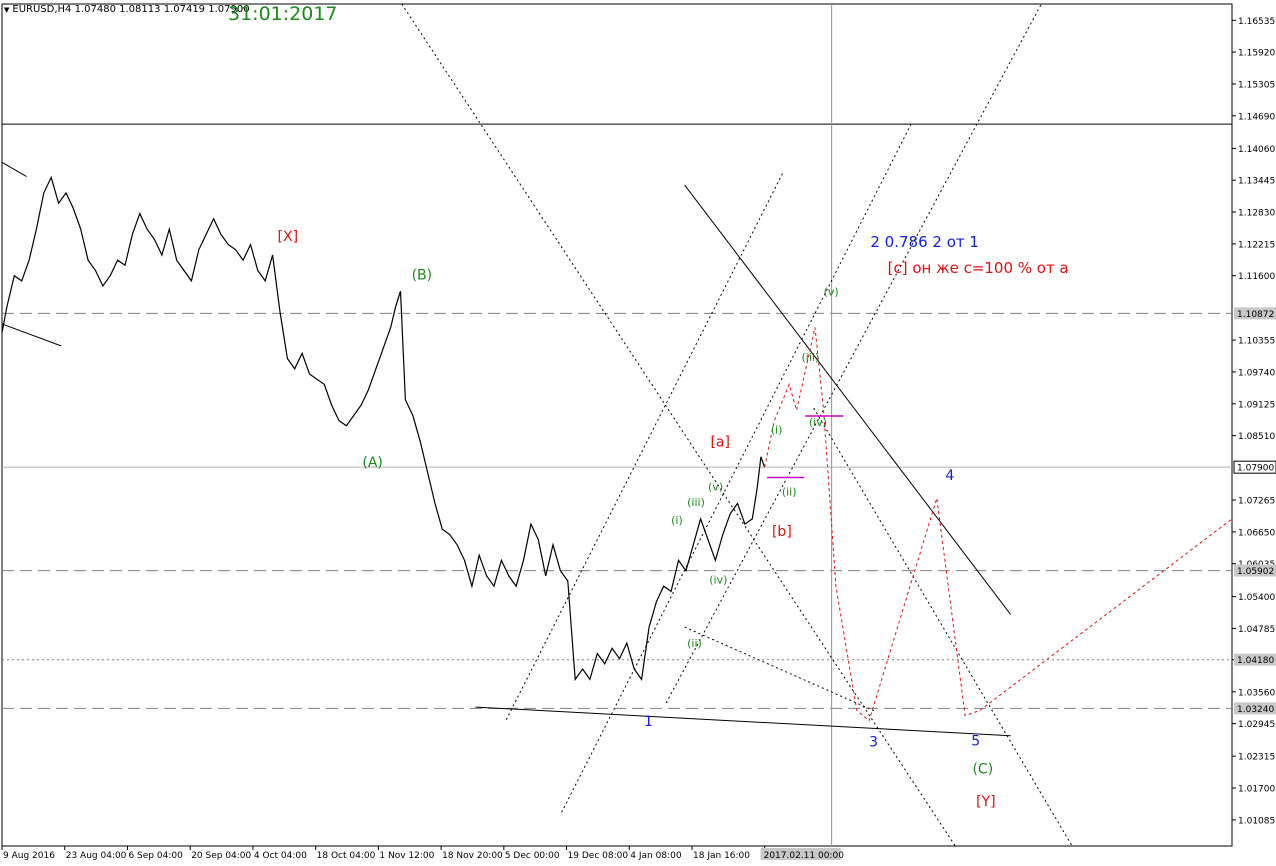  I want to click on wave-label: 5, so click(975, 742).